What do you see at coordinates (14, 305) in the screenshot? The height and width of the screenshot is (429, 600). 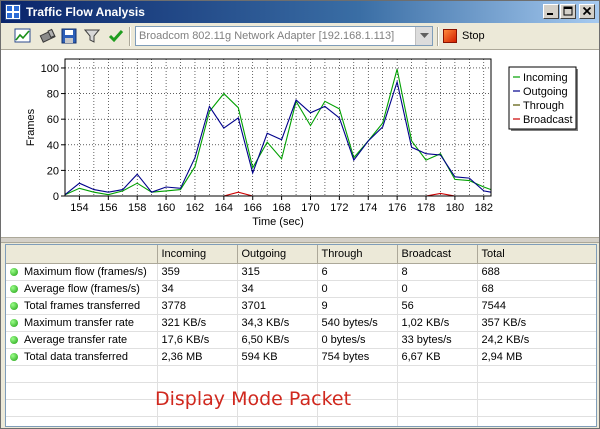 I see `status-dot-icon` at bounding box center [14, 305].